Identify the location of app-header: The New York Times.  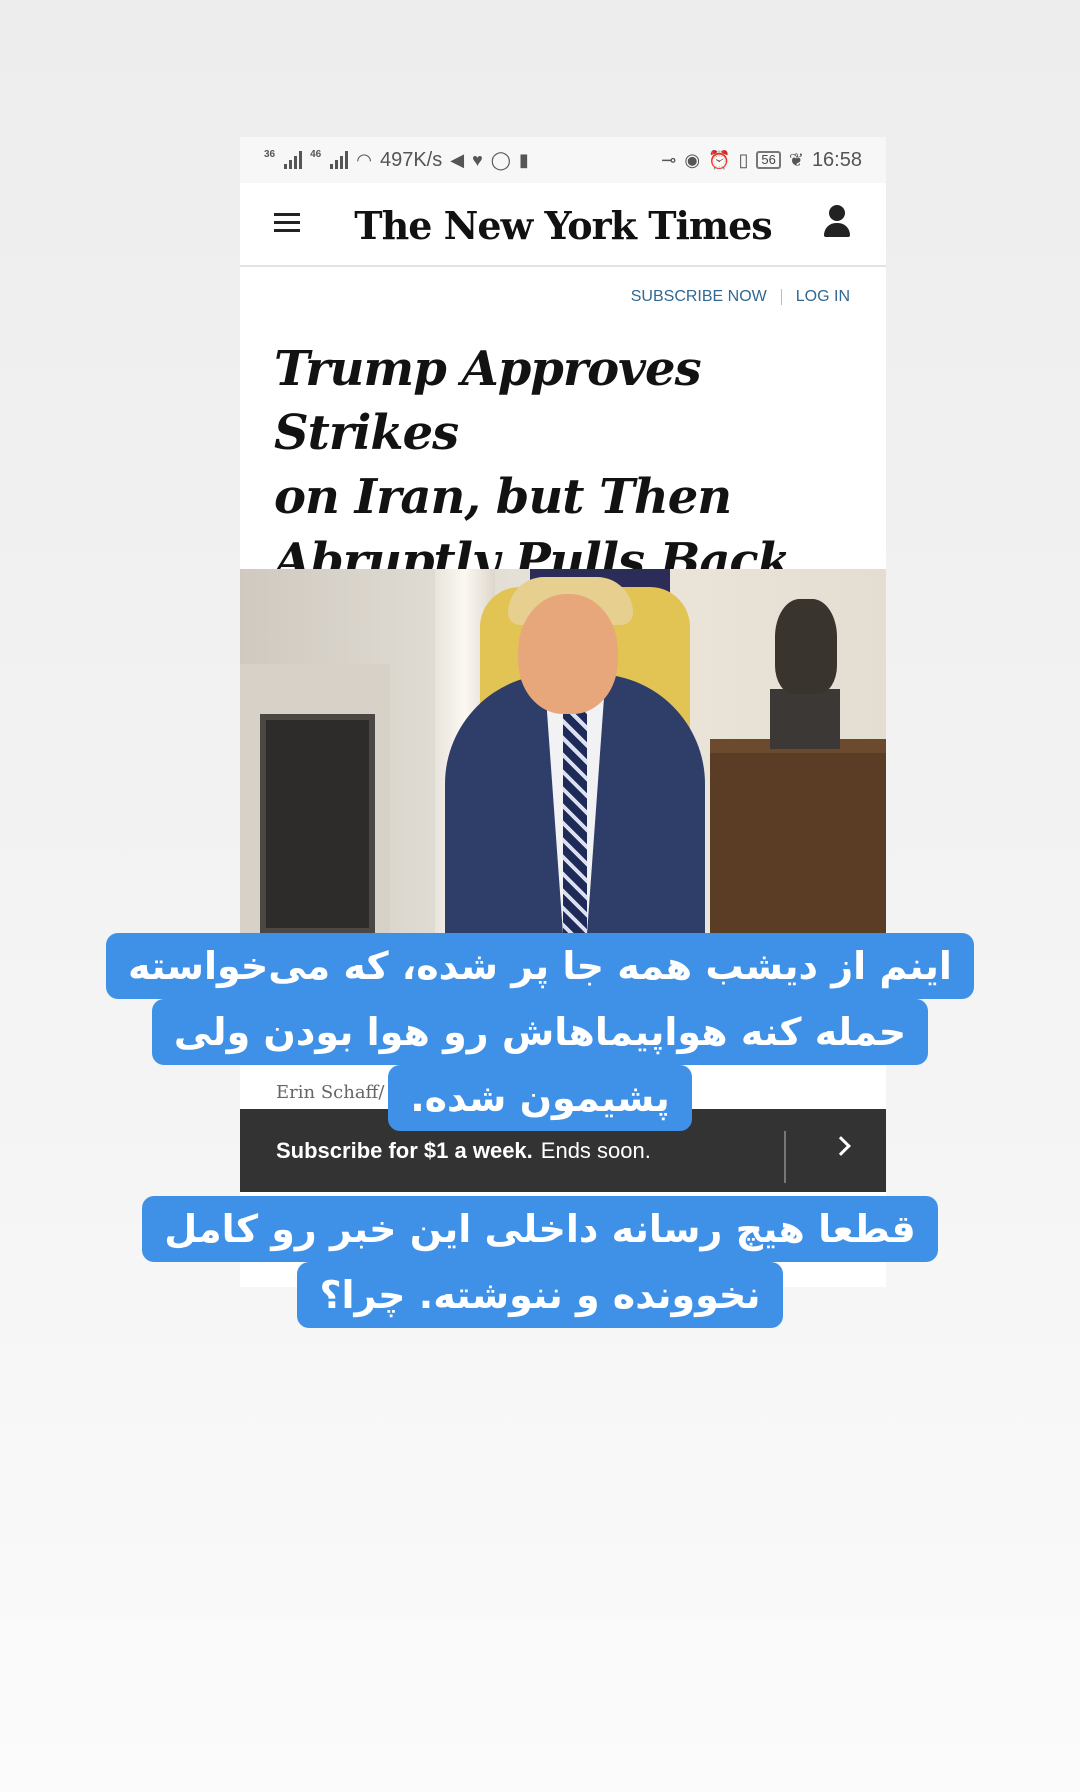
(563, 225).